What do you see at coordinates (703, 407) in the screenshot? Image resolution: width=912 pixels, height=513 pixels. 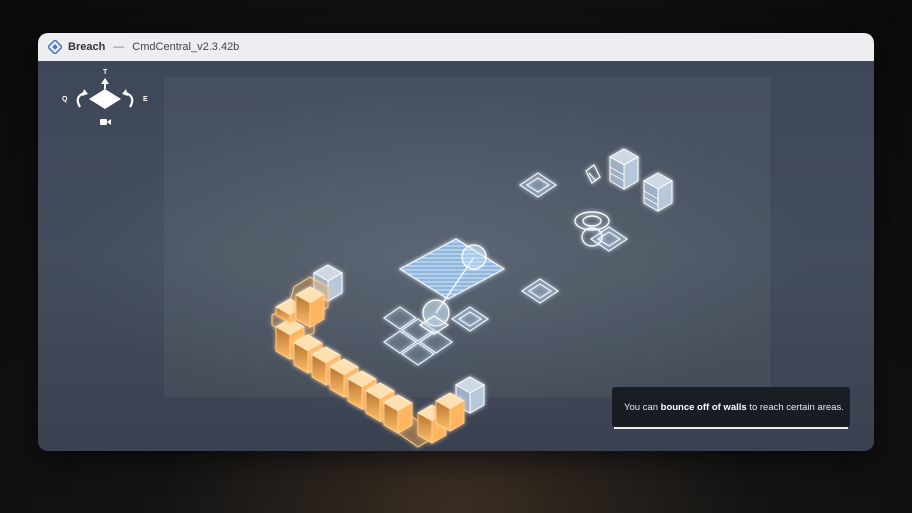 I see `hint-emphasis: bounce off of walls` at bounding box center [703, 407].